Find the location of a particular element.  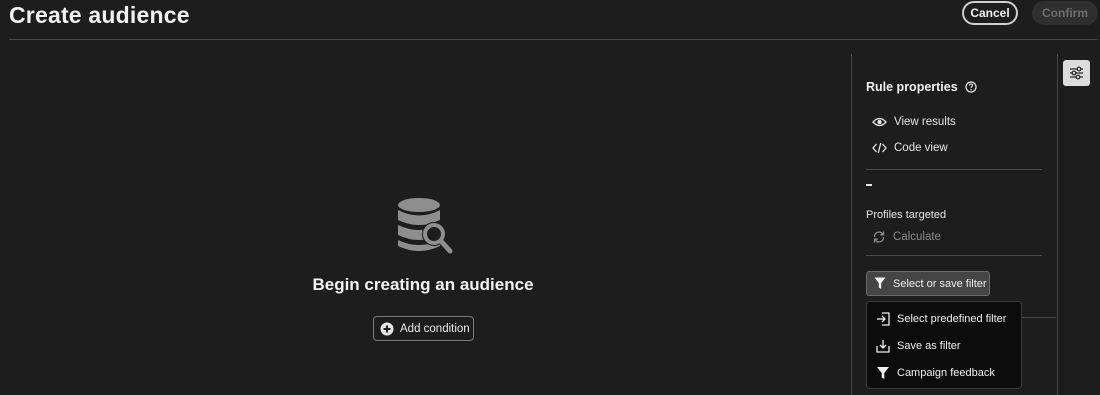

filter-button-label: Select or save filter is located at coordinates (940, 283).